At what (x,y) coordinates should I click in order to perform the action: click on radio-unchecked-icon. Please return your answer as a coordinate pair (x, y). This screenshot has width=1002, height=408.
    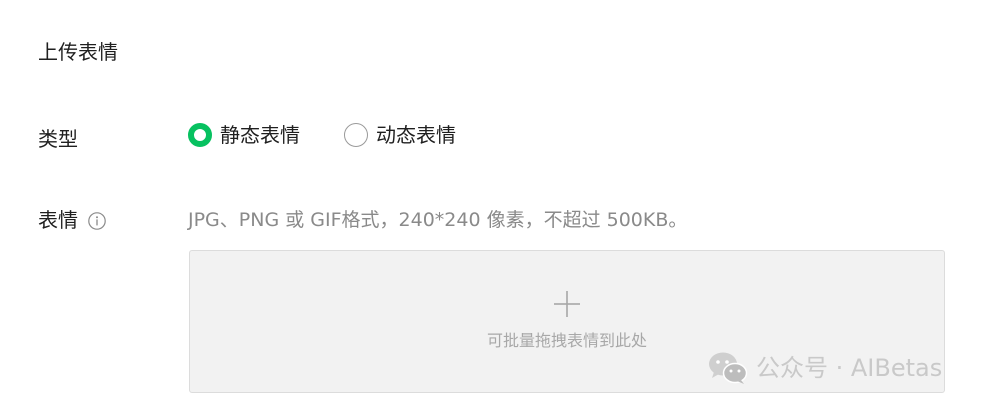
    Looking at the image, I should click on (356, 135).